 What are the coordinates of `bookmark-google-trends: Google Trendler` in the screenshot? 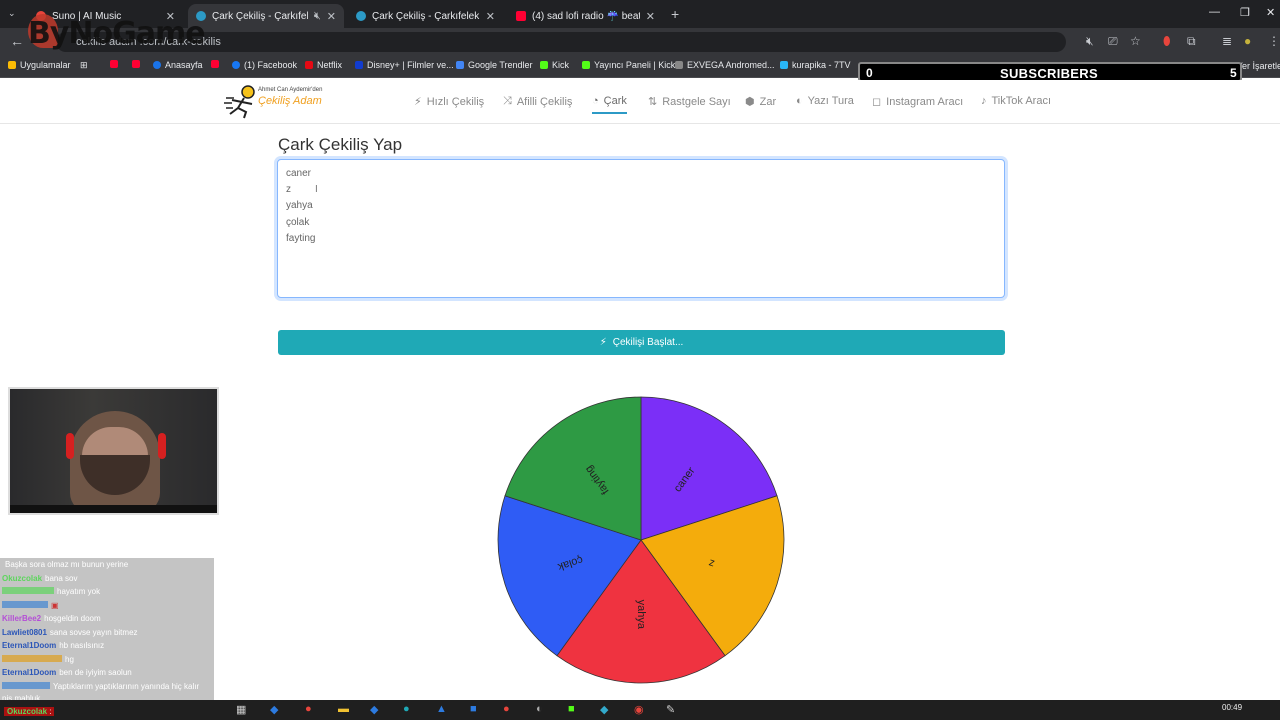 It's located at (494, 65).